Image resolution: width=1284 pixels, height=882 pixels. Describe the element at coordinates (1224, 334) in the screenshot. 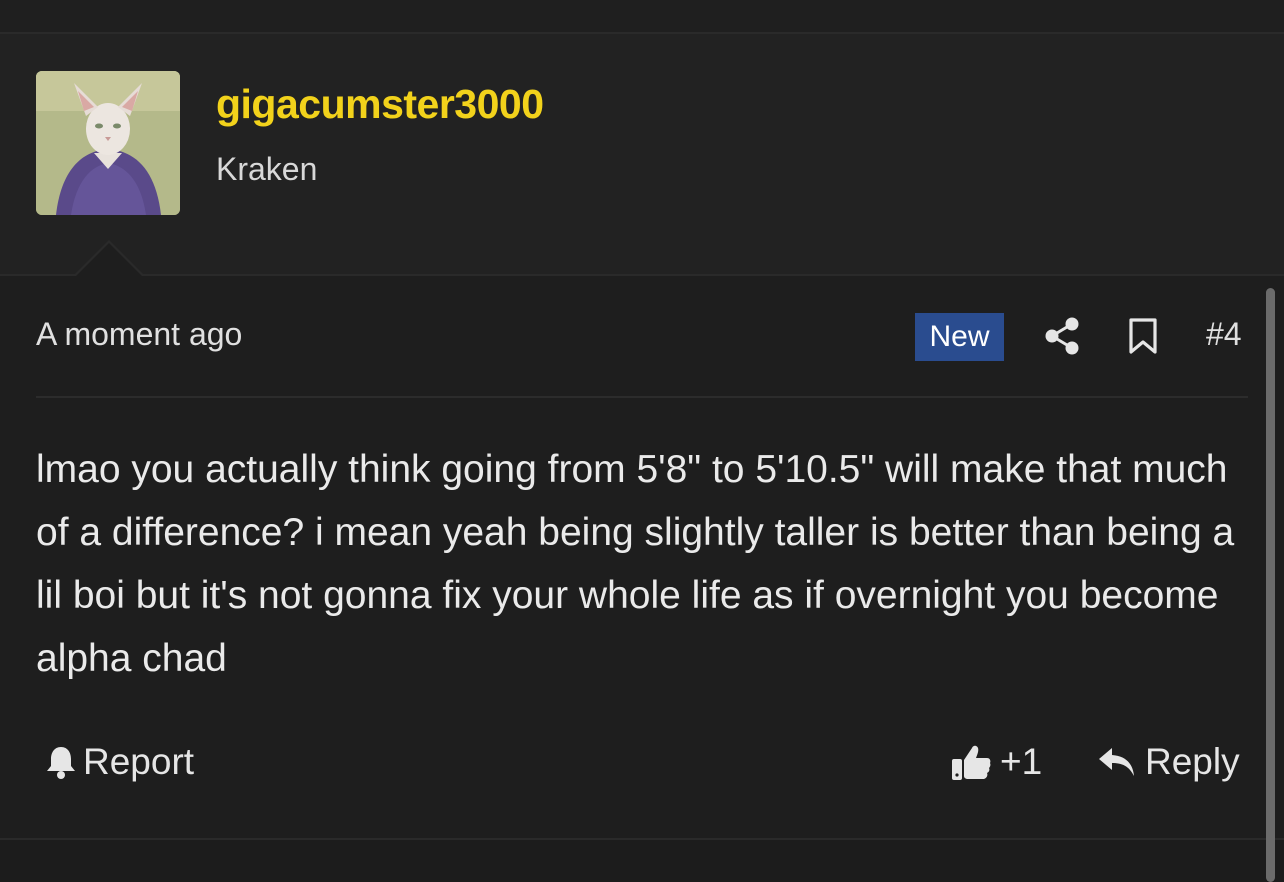

I see `post-number: #4` at that location.